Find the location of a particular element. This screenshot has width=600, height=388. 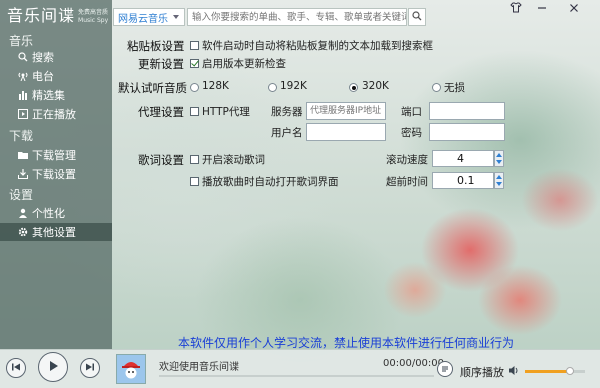

password-input is located at coordinates (467, 132).